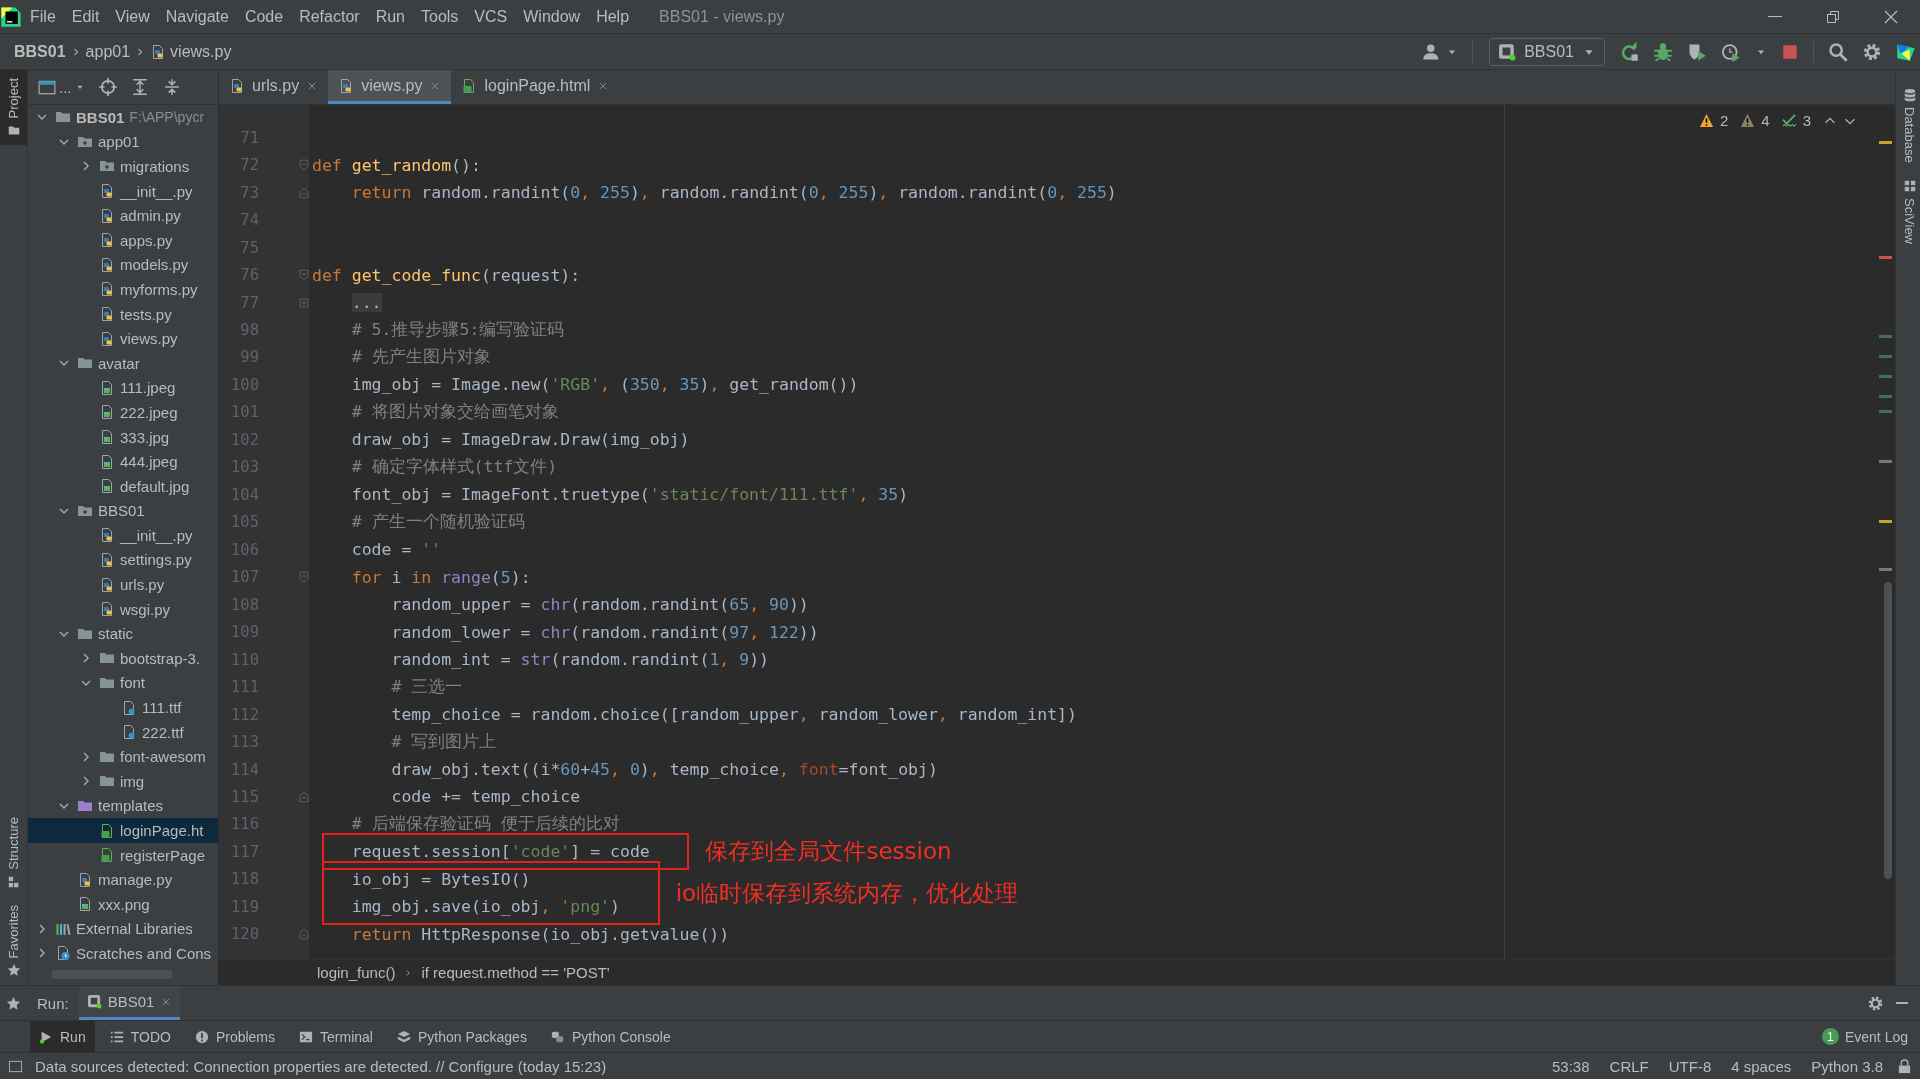 The width and height of the screenshot is (1920, 1079). What do you see at coordinates (123, 289) in the screenshot?
I see `tree-item: myforms.py` at bounding box center [123, 289].